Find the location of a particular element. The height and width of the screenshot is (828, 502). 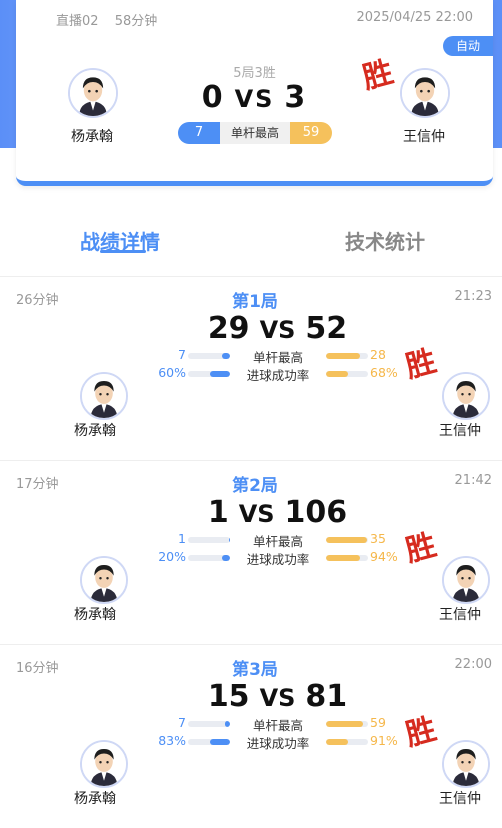

game-score-right: 106 is located at coordinates (316, 512).